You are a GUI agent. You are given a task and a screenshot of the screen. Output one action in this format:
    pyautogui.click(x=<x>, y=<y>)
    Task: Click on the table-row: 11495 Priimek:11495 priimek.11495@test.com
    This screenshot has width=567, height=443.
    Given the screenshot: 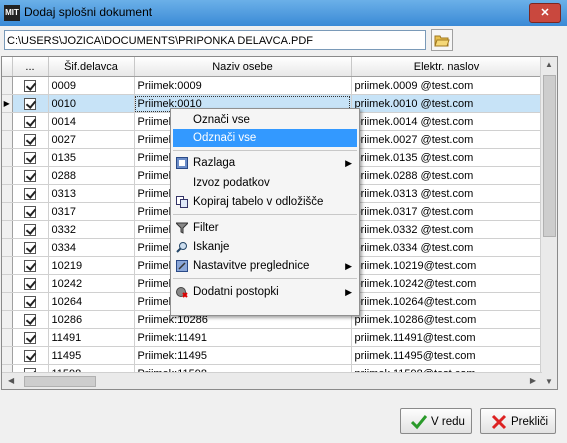 What is the action you would take?
    pyautogui.click(x=272, y=355)
    